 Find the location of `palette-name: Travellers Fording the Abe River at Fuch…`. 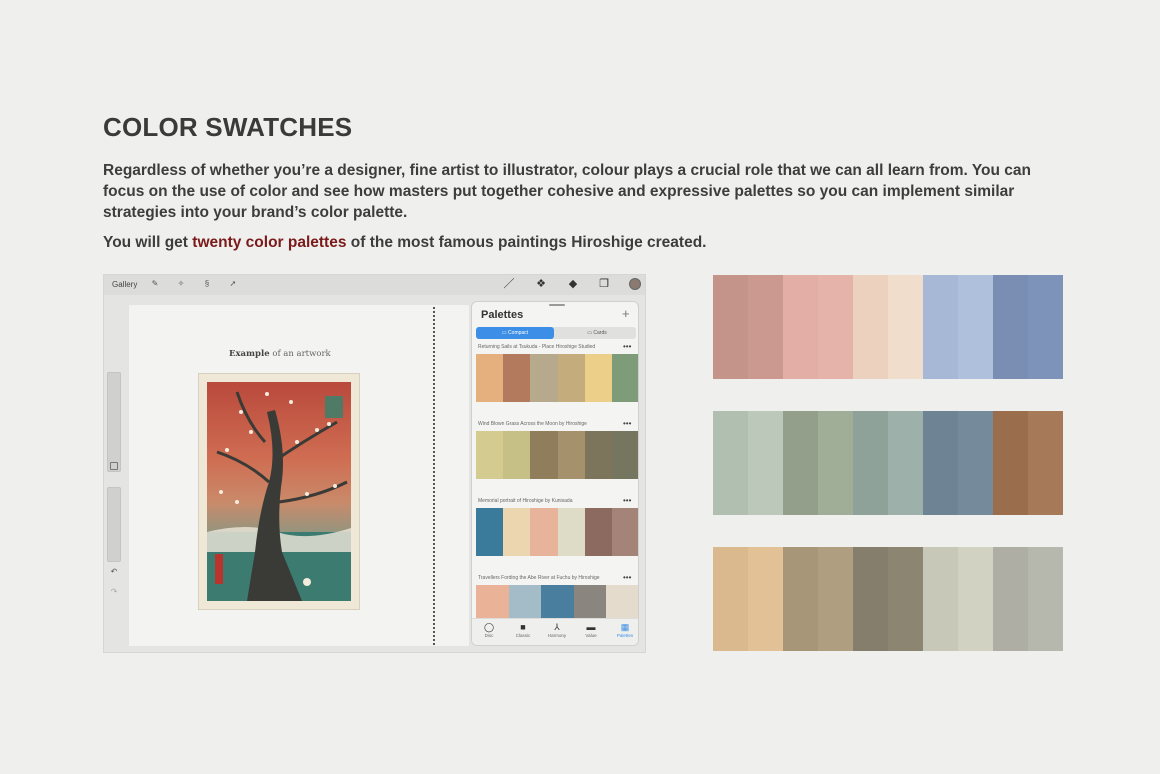

palette-name: Travellers Fording the Abe River at Fuch… is located at coordinates (539, 578).